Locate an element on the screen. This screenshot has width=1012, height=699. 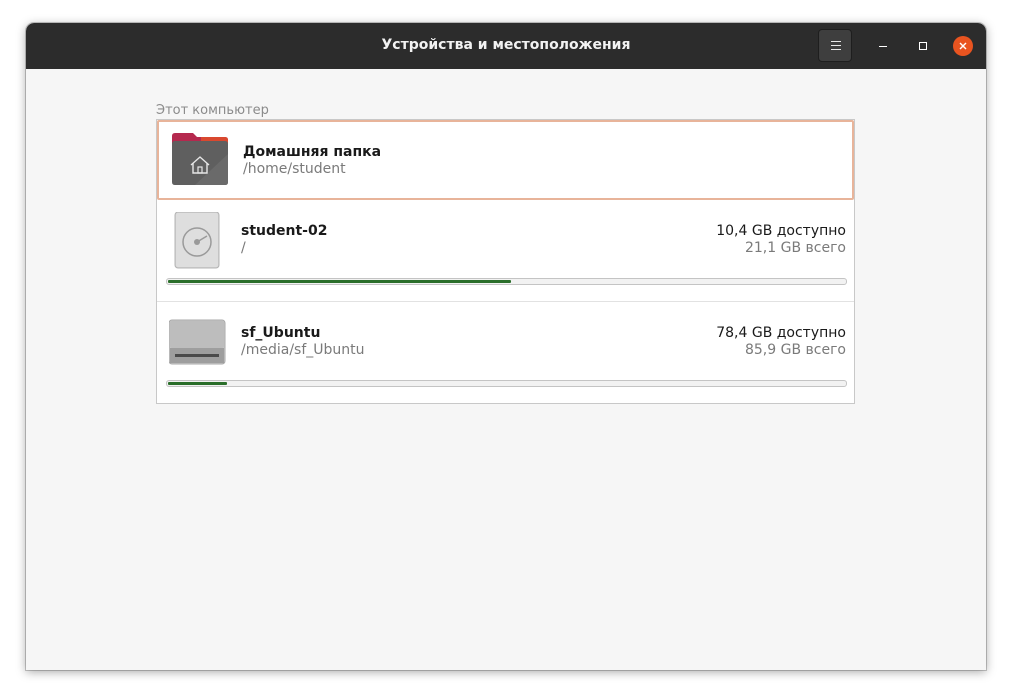
drive-icon is located at coordinates (197, 345).